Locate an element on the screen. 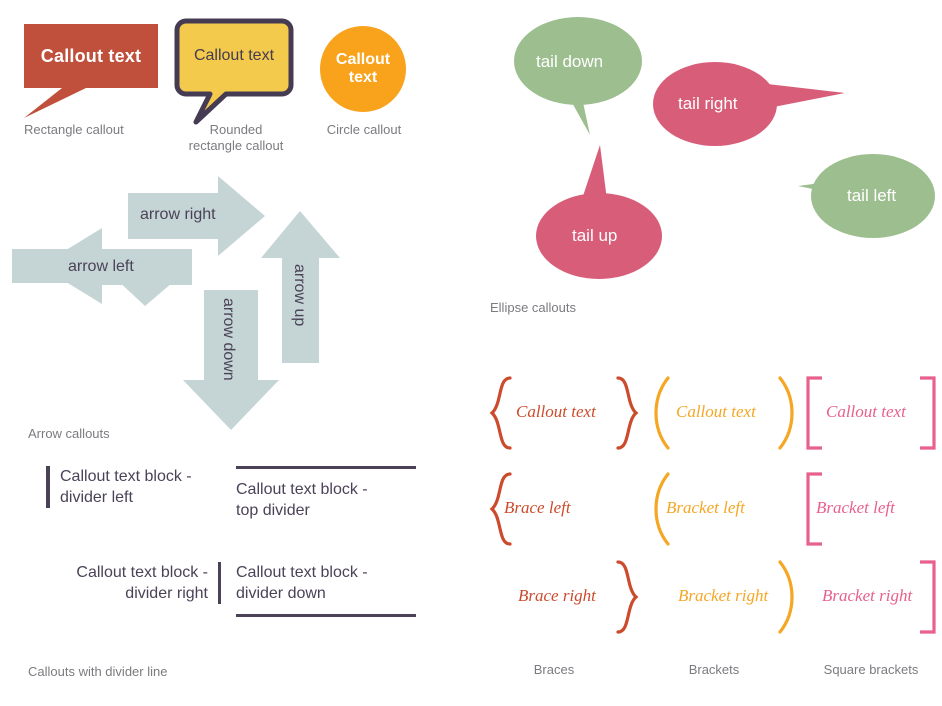 This screenshot has height=706, width=942. circle-callout-label: Callout text is located at coordinates (363, 68).